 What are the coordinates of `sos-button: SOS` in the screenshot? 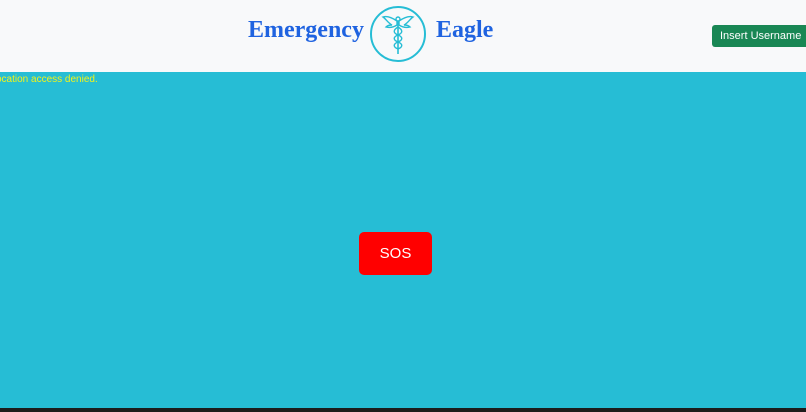 It's located at (395, 253).